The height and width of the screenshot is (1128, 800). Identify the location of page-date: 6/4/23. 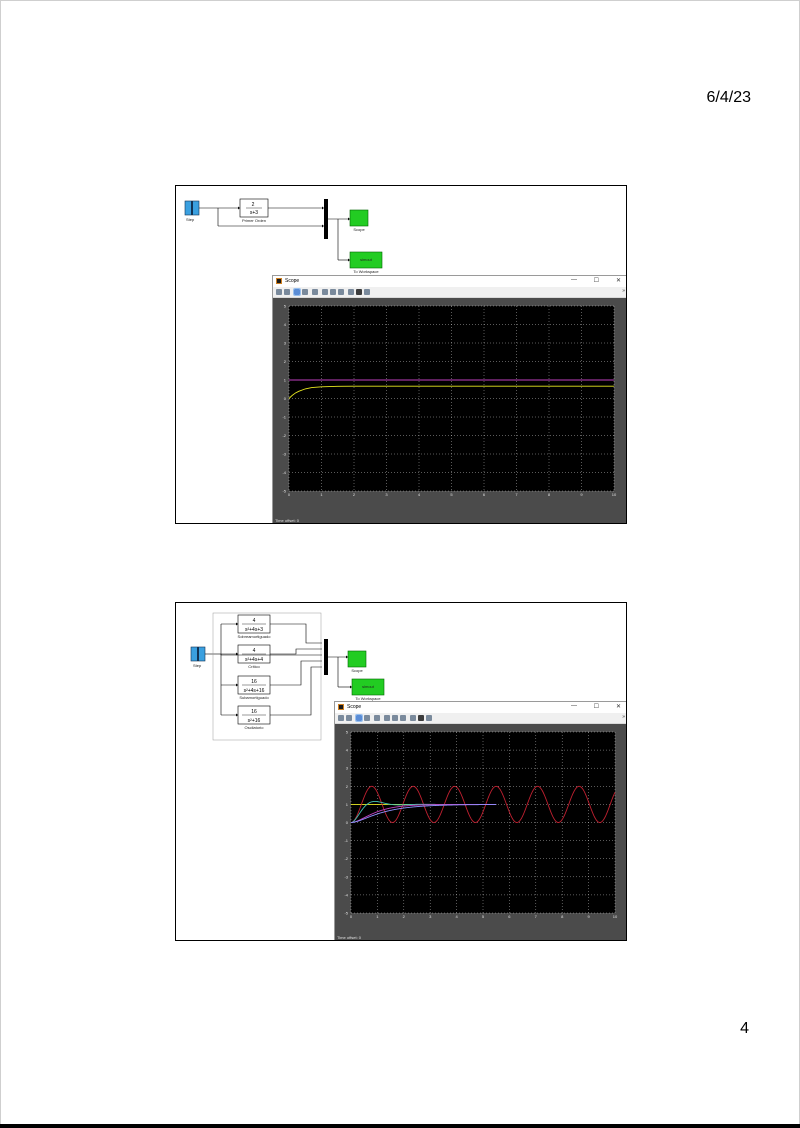
(728, 97).